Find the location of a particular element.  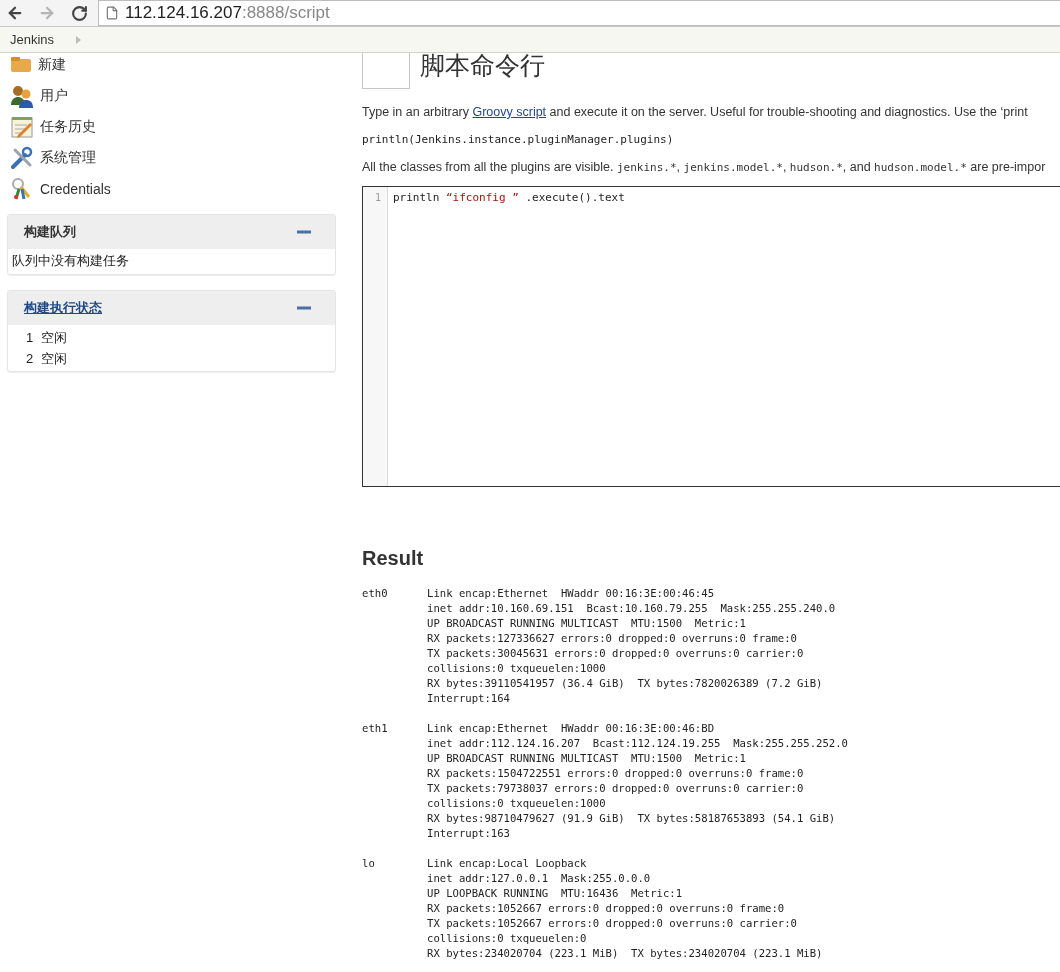

output-line: Interrupt:164 is located at coordinates (469, 698).